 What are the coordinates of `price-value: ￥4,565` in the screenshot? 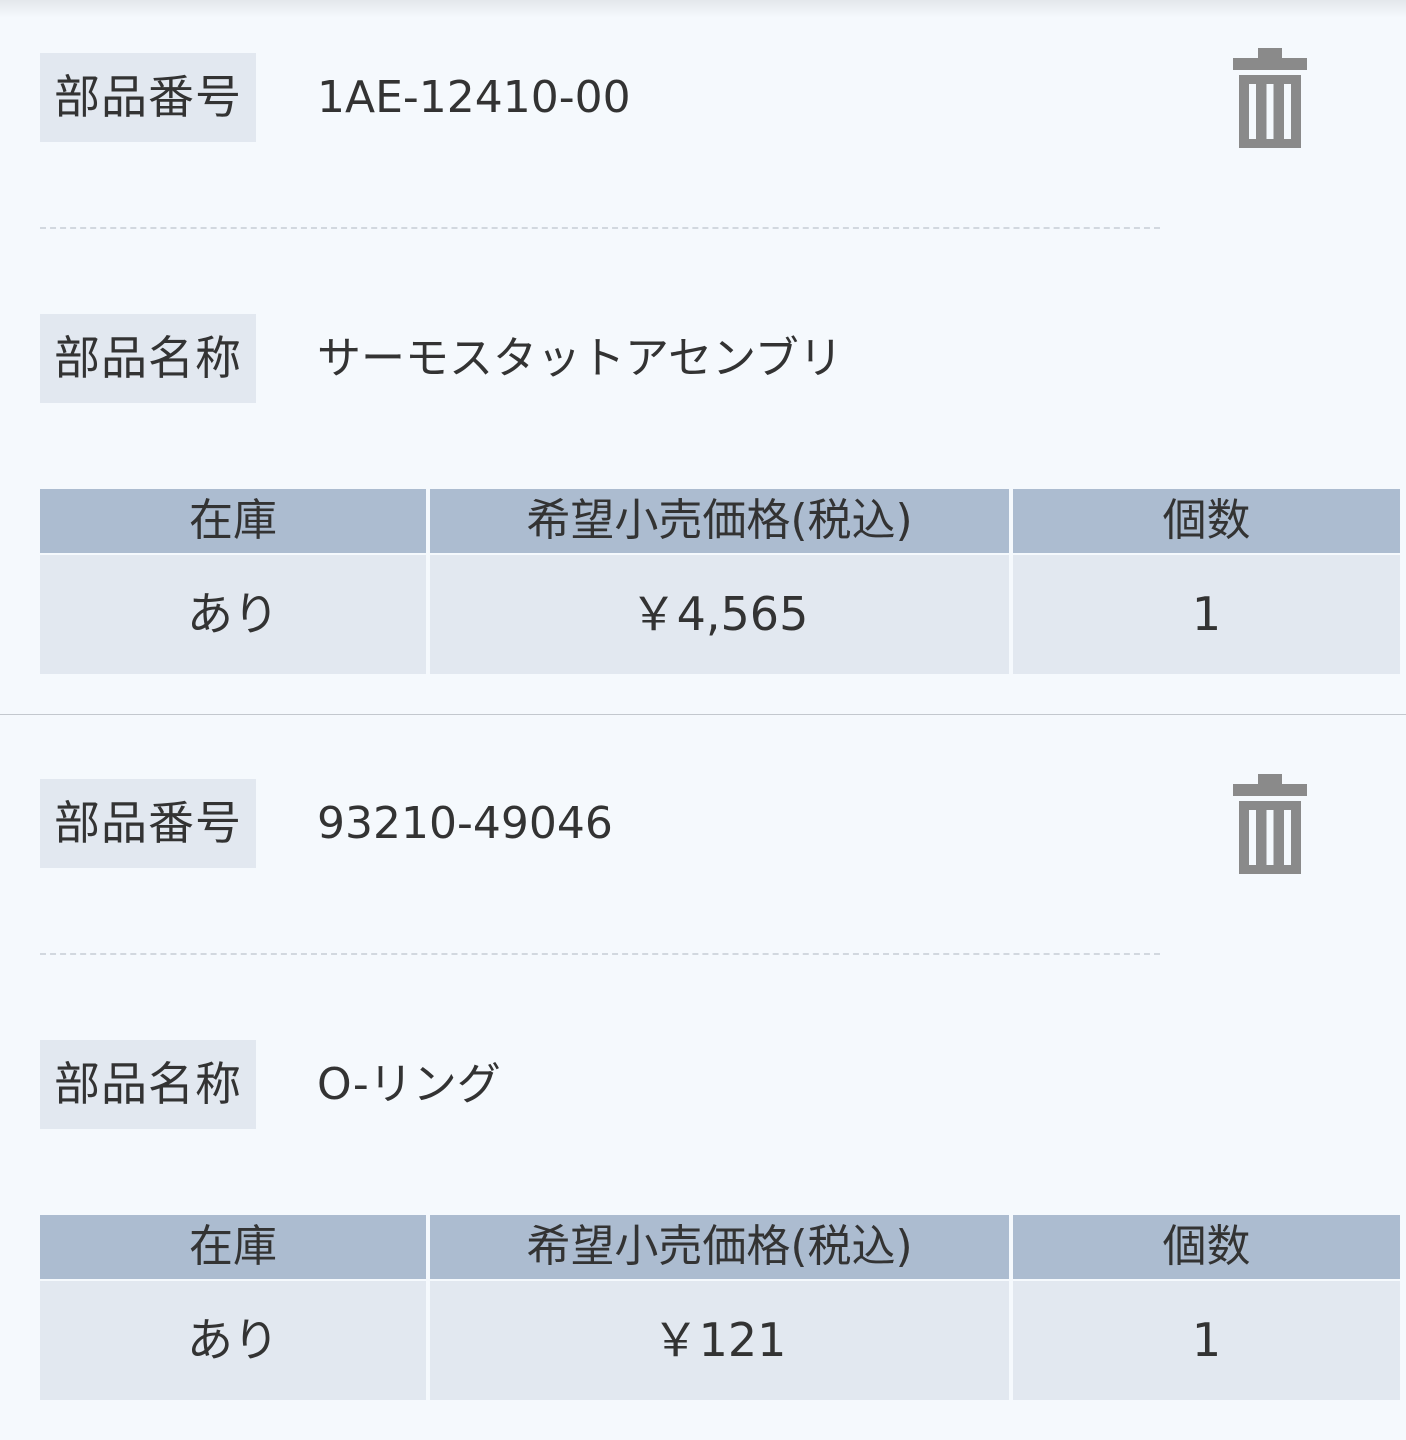 It's located at (719, 614).